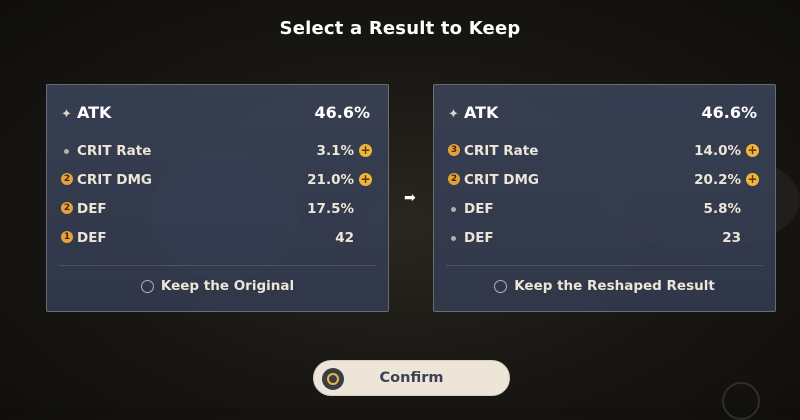 This screenshot has height=420, width=800. Describe the element at coordinates (67, 237) in the screenshot. I see `roll-count-badge: 1` at that location.